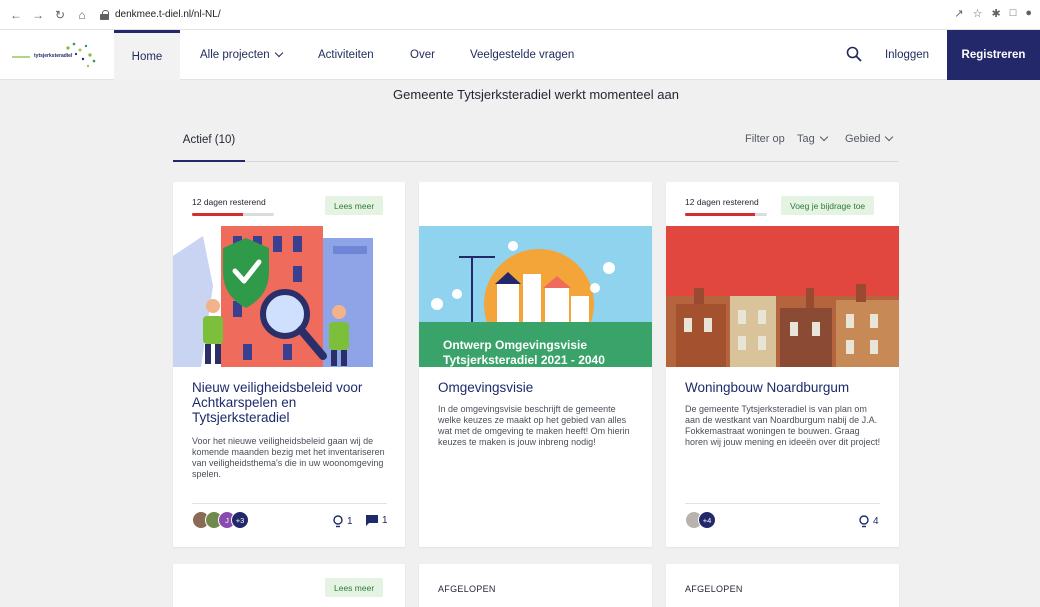  What do you see at coordinates (38, 15) in the screenshot?
I see `forward-icon: →` at bounding box center [38, 15].